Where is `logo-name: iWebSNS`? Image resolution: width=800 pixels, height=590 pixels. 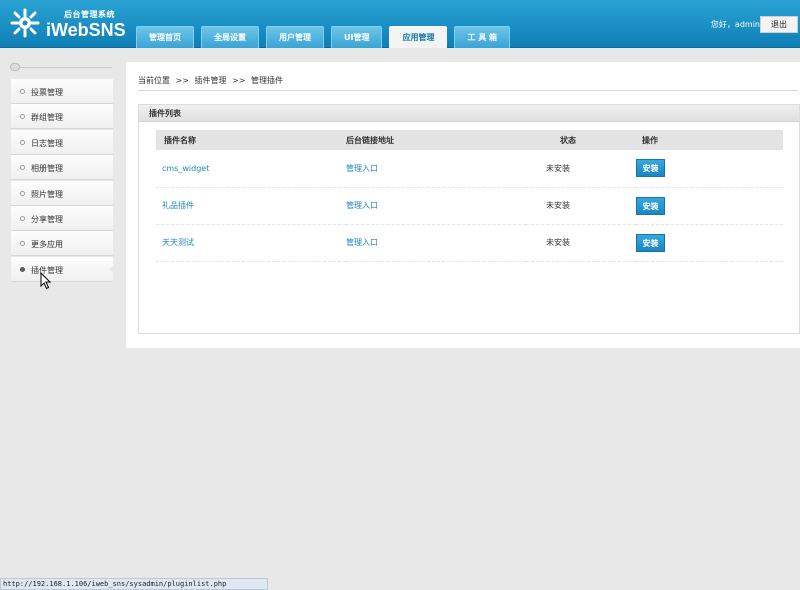 logo-name: iWebSNS is located at coordinates (86, 30).